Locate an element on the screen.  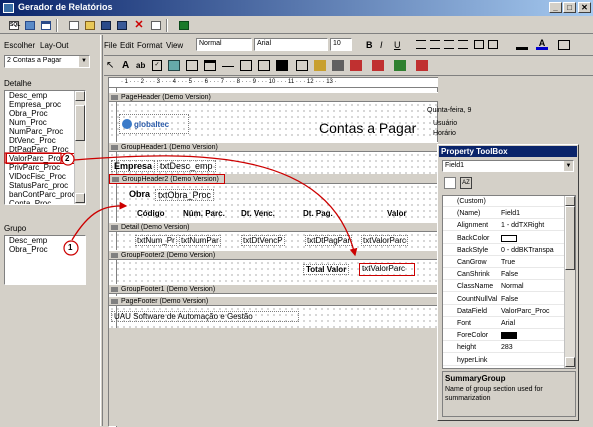
maximize-button: □ is located at coordinates (569, 7).